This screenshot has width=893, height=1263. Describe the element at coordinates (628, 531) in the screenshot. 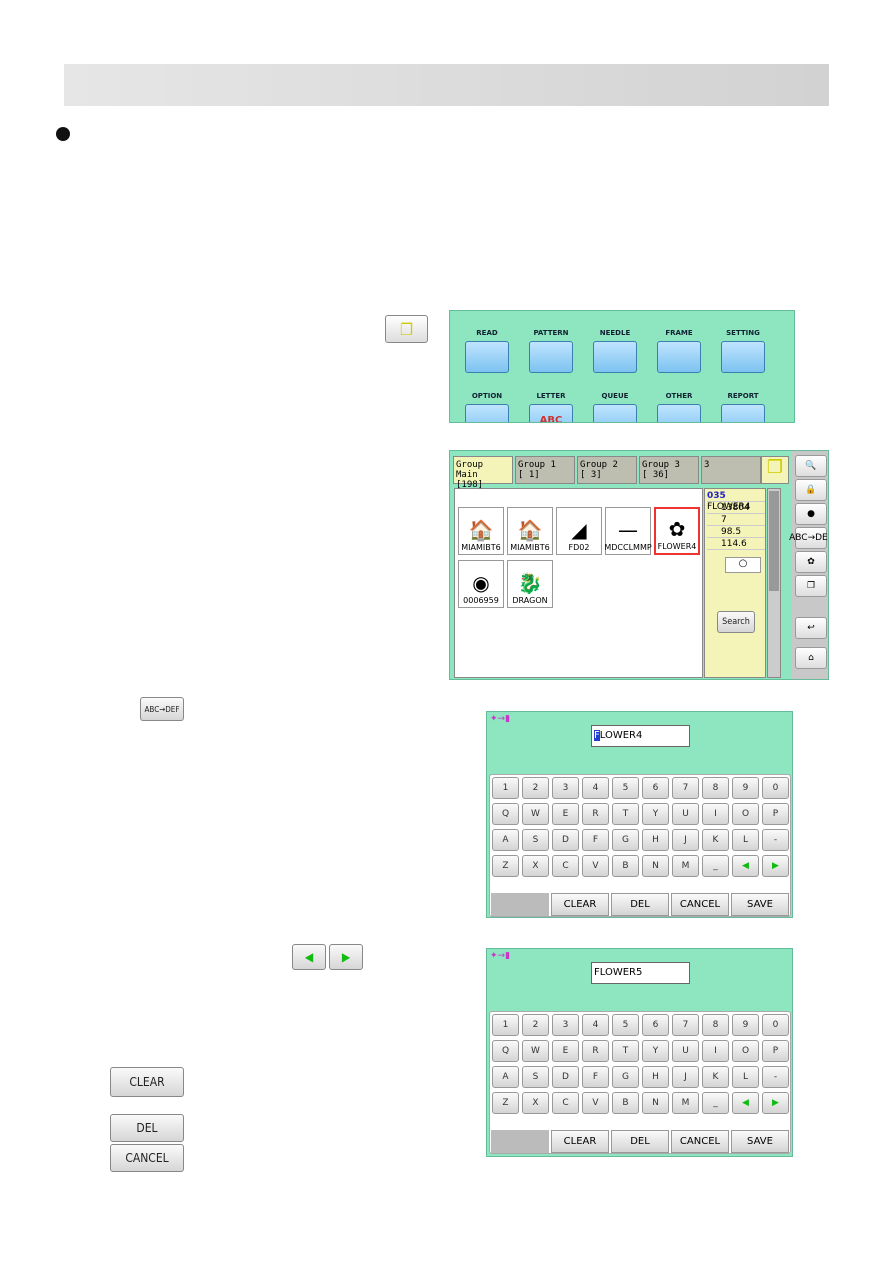

I see `design-thumbnail: — MDCCLMMP` at that location.